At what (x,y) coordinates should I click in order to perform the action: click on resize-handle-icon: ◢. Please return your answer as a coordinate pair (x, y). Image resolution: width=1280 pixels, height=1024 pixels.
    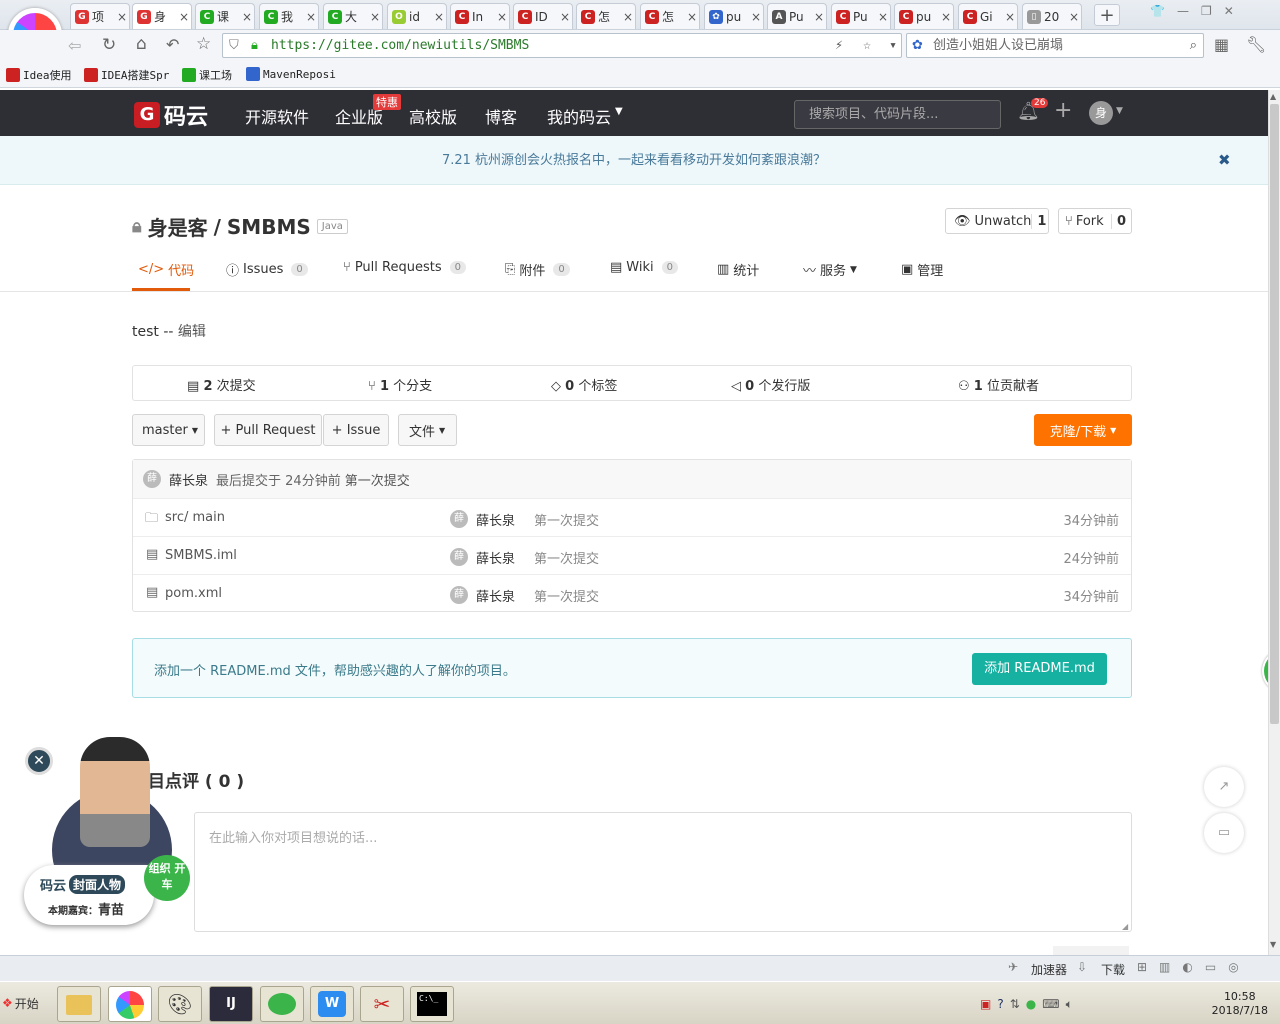
    Looking at the image, I should click on (1125, 926).